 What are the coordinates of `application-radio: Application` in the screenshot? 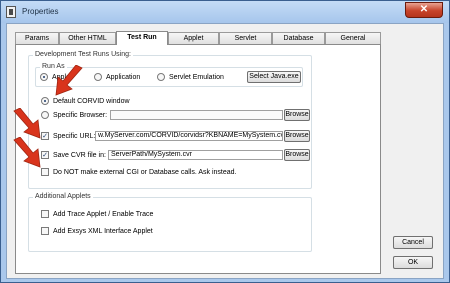 It's located at (117, 77).